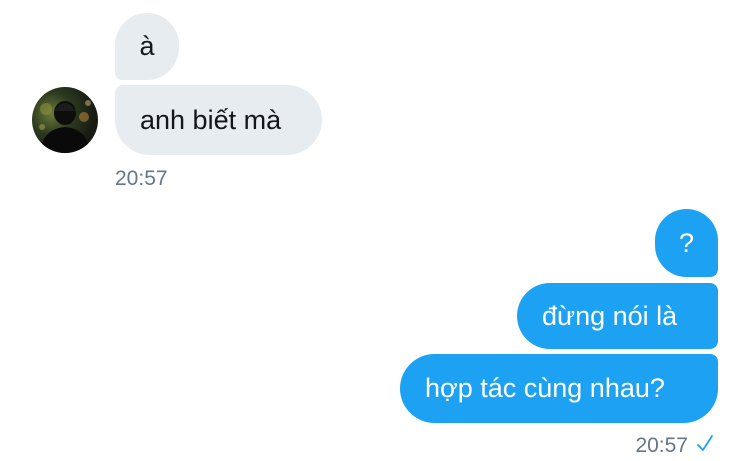  Describe the element at coordinates (705, 443) in the screenshot. I see `sent-check-icon` at that location.